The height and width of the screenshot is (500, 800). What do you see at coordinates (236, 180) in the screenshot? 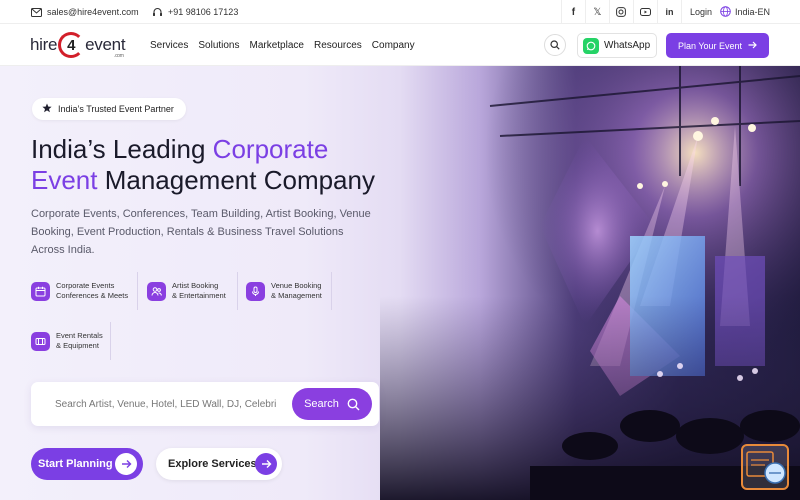
I see `hero-title-part2: Management Company` at bounding box center [236, 180].